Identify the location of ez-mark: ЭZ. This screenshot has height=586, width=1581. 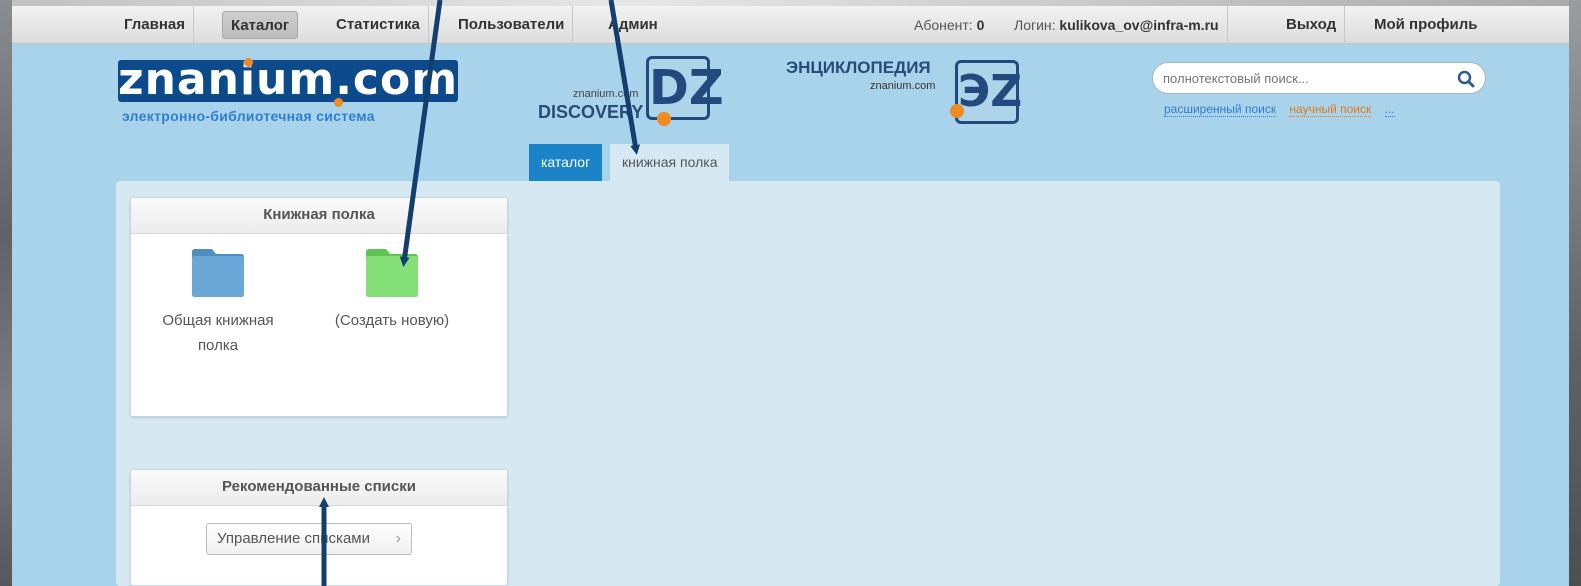
(990, 91).